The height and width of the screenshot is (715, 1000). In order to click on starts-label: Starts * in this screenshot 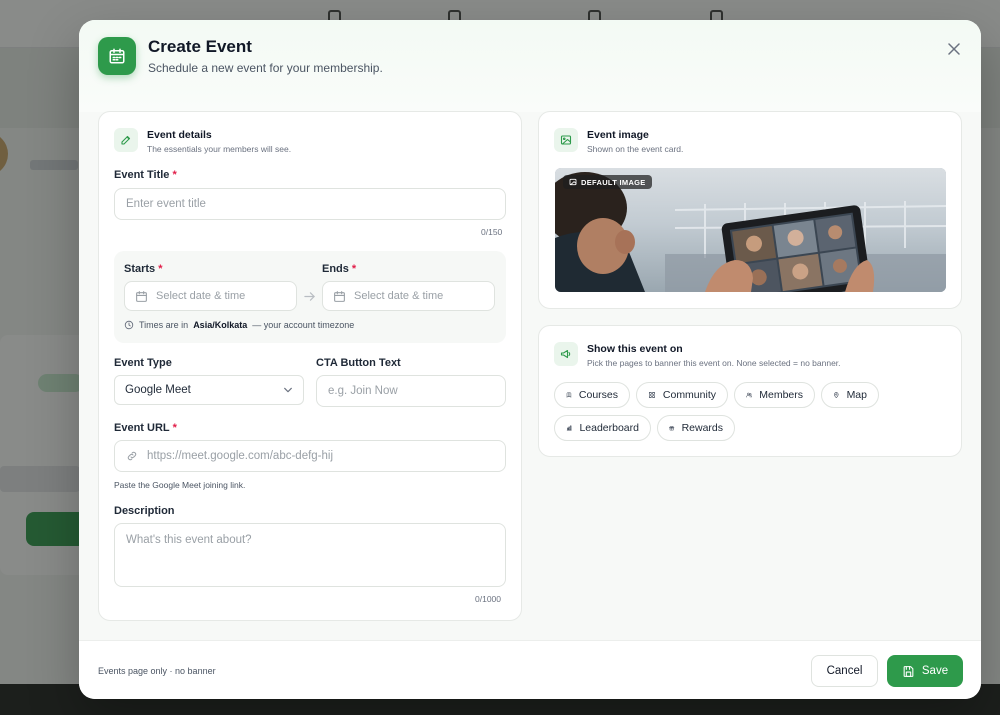, I will do `click(143, 269)`.